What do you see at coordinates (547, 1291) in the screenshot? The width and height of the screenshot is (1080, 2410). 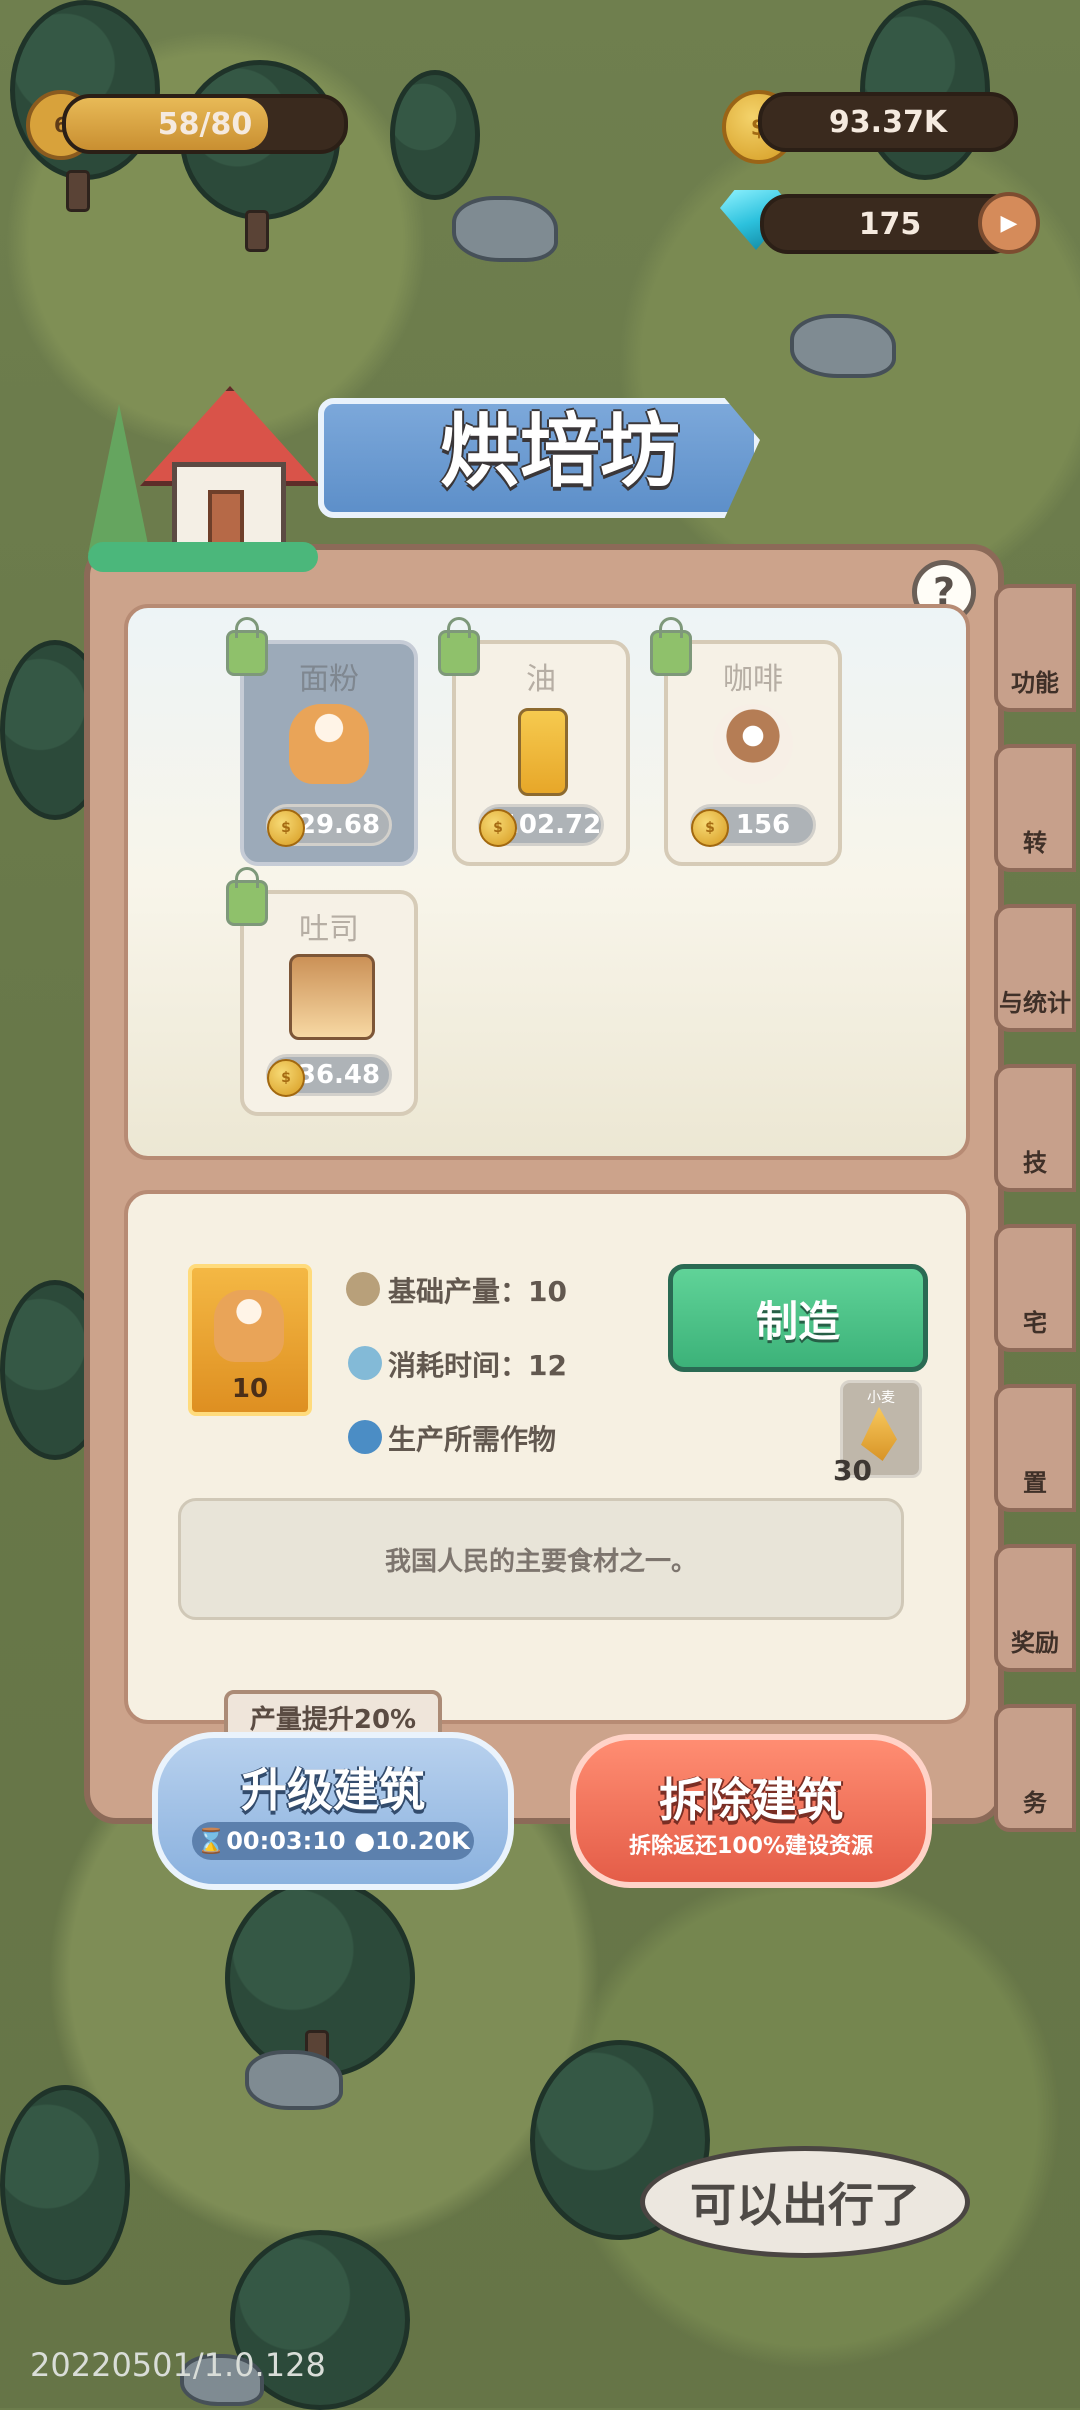 I see `base-output-value: 10` at bounding box center [547, 1291].